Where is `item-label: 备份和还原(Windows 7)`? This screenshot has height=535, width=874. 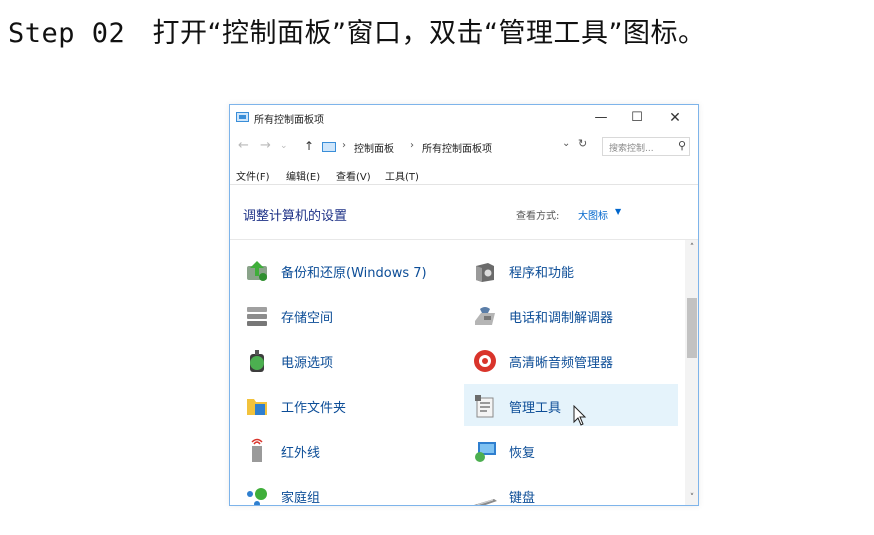 item-label: 备份和还原(Windows 7) is located at coordinates (354, 273).